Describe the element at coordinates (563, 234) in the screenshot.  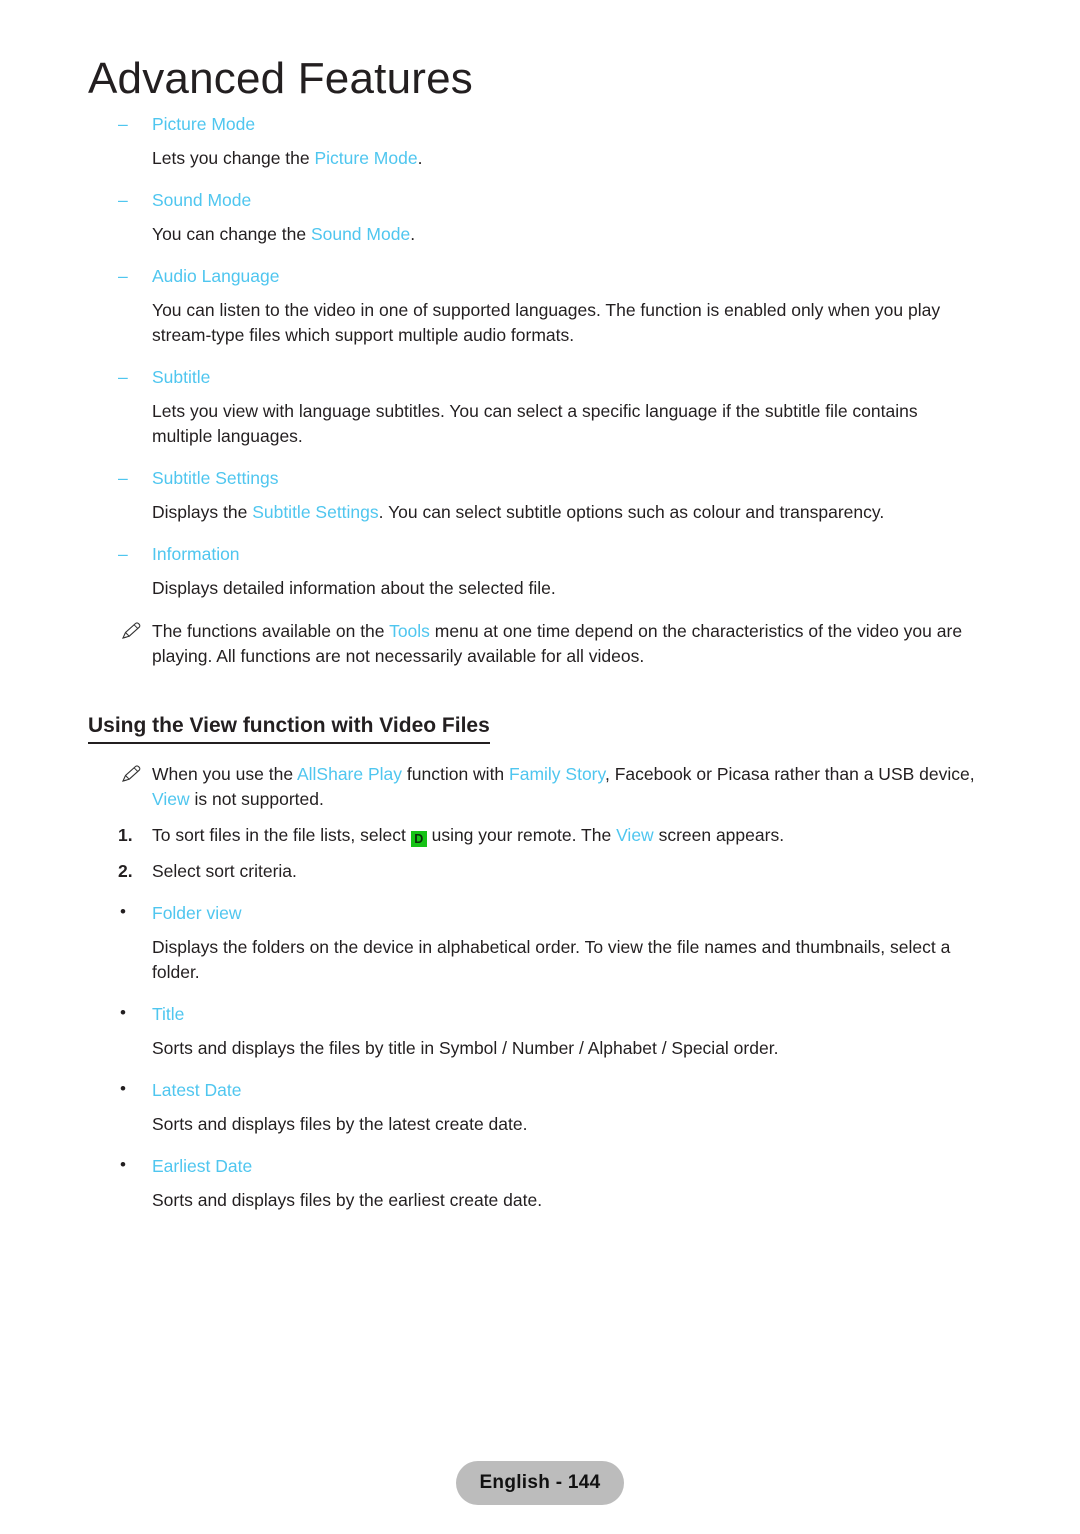
I see `description-sound-mode: You can change the Sound Mode.` at that location.